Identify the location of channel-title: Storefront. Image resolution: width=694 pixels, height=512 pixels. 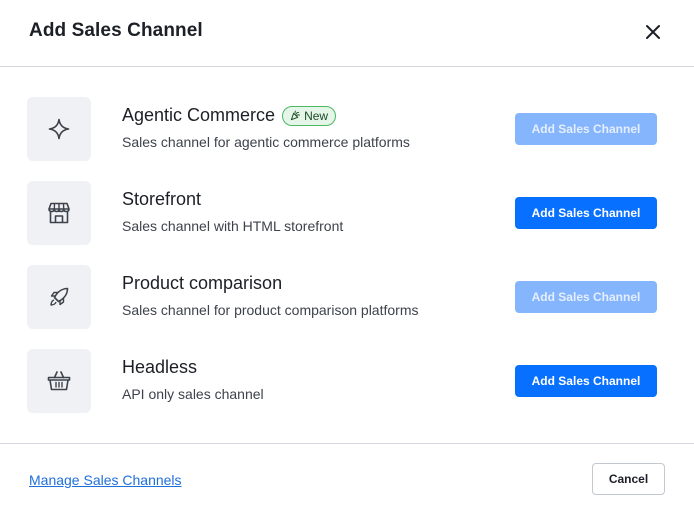
(161, 199).